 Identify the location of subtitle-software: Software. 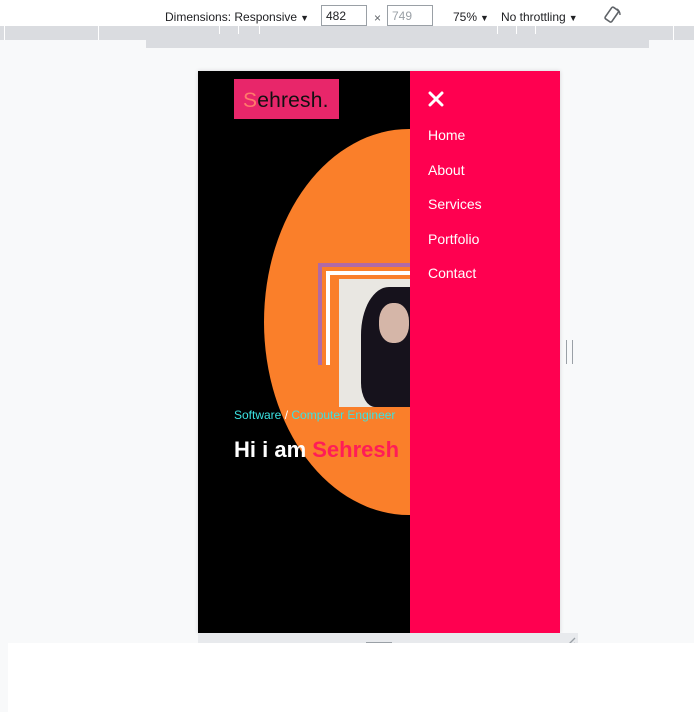
(258, 415).